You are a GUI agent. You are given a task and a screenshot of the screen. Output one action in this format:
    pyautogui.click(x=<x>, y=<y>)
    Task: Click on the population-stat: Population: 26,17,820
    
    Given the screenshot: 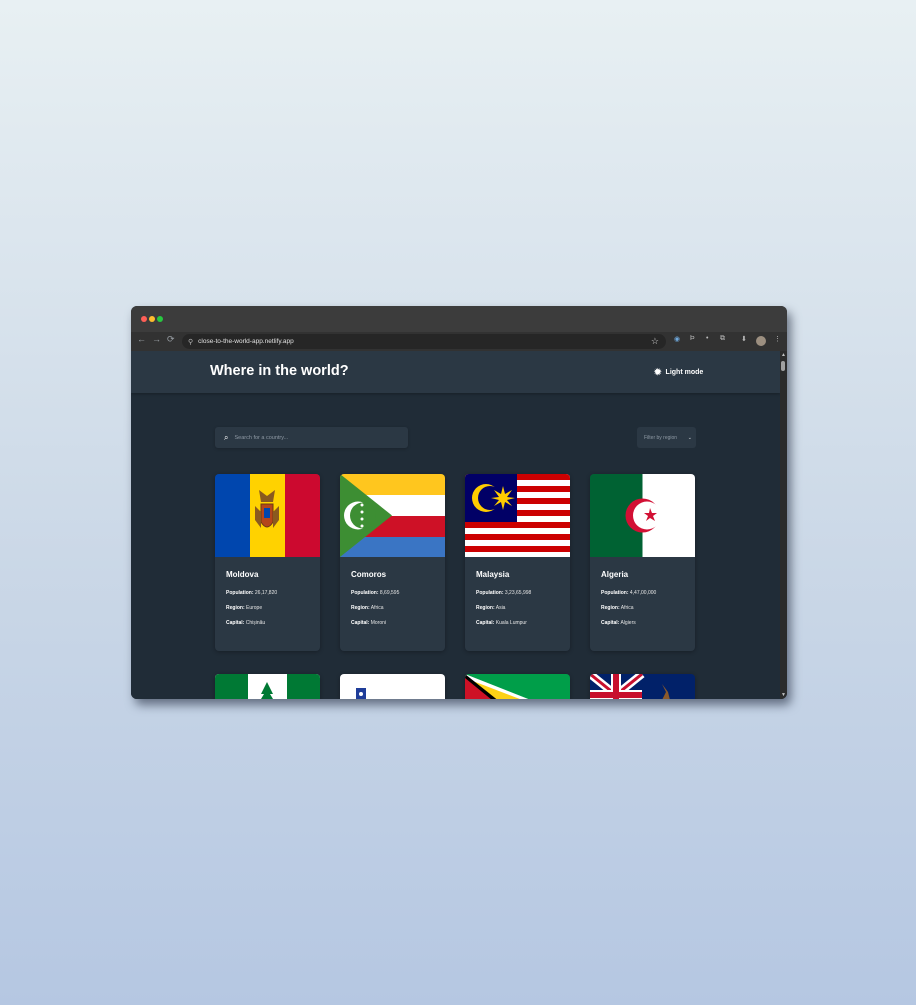 What is the action you would take?
    pyautogui.click(x=251, y=593)
    